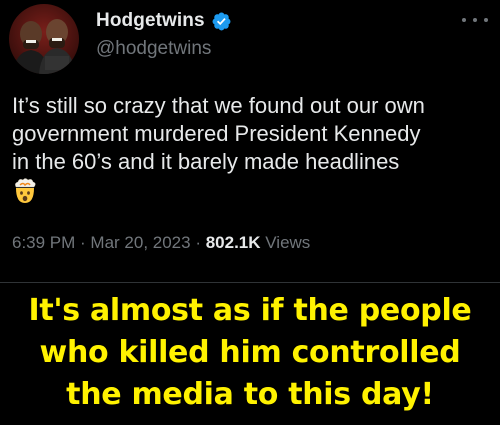 Image resolution: width=500 pixels, height=425 pixels. Describe the element at coordinates (140, 242) in the screenshot. I see `tweet-date: Mar 20, 2023` at that location.